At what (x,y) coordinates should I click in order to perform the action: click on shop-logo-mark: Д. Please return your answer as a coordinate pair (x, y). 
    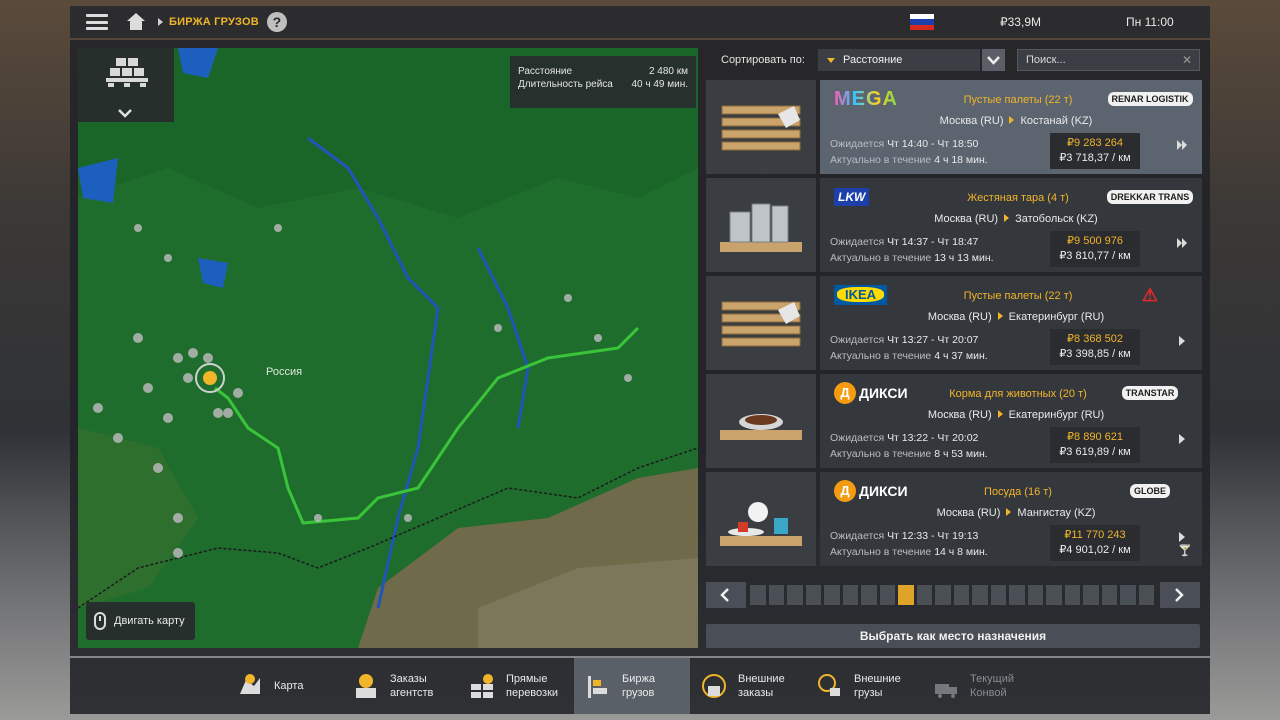
    Looking at the image, I should click on (845, 393).